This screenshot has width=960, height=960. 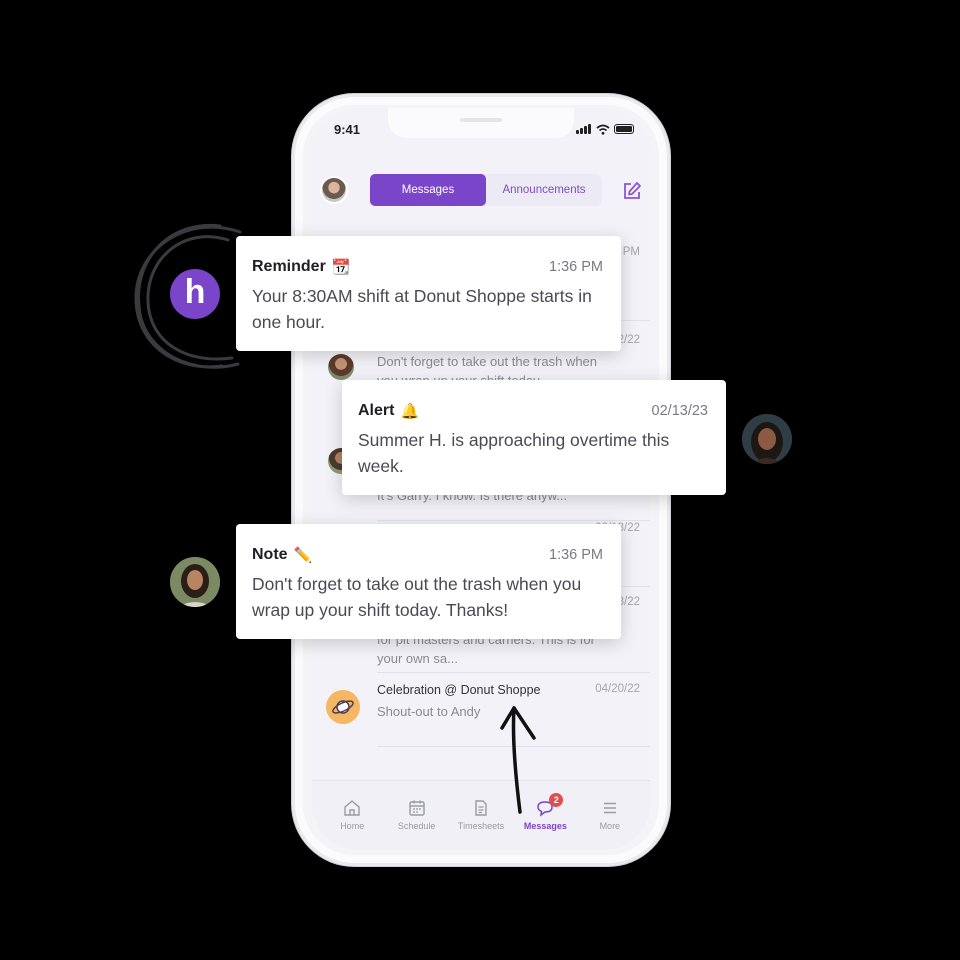 What do you see at coordinates (376, 410) in the screenshot?
I see `notification-title: Alert` at bounding box center [376, 410].